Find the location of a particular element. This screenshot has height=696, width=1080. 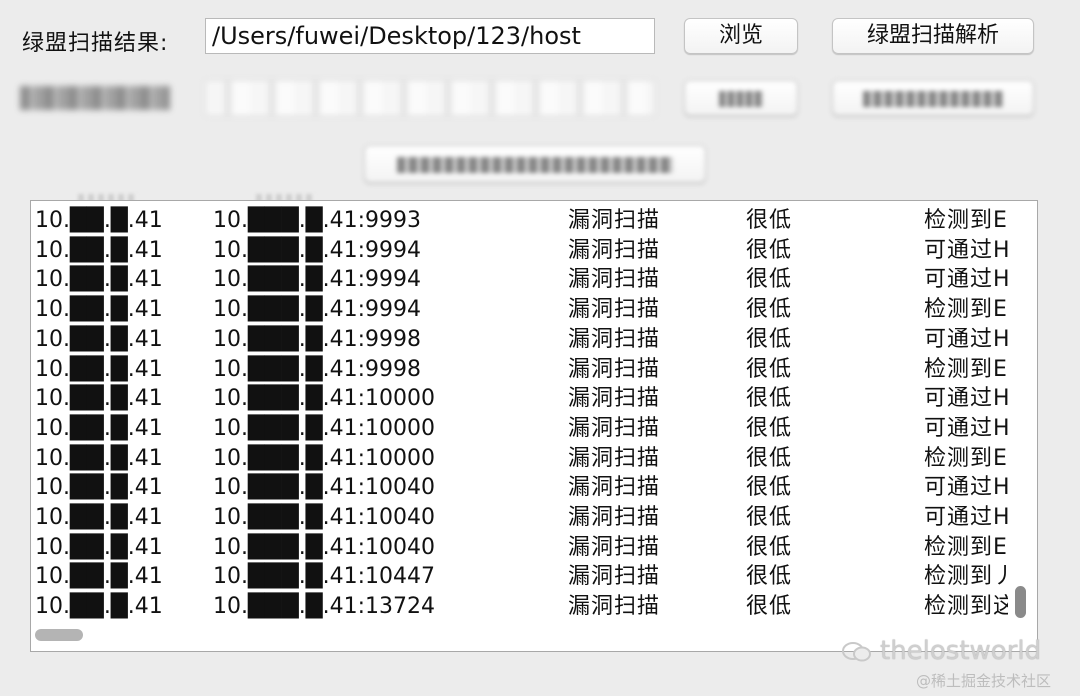

watermark: thelostworld is located at coordinates (941, 651).